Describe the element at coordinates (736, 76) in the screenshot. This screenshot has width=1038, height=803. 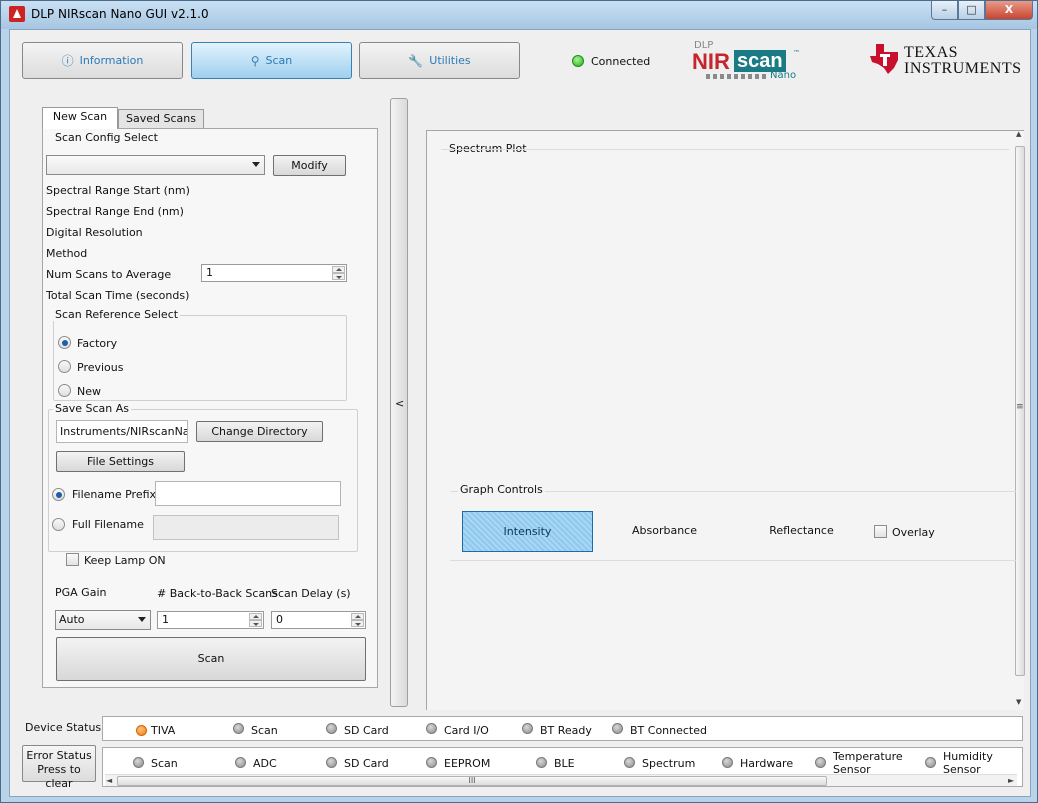
I see `logo-pixel-bar` at that location.